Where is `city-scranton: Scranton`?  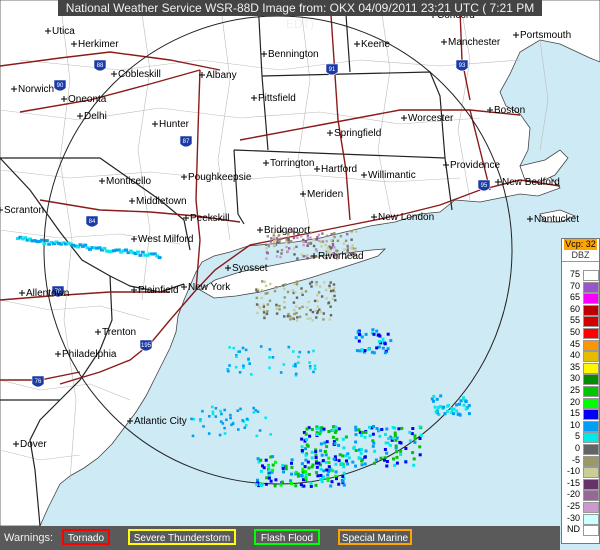 city-scranton: Scranton is located at coordinates (22, 210).